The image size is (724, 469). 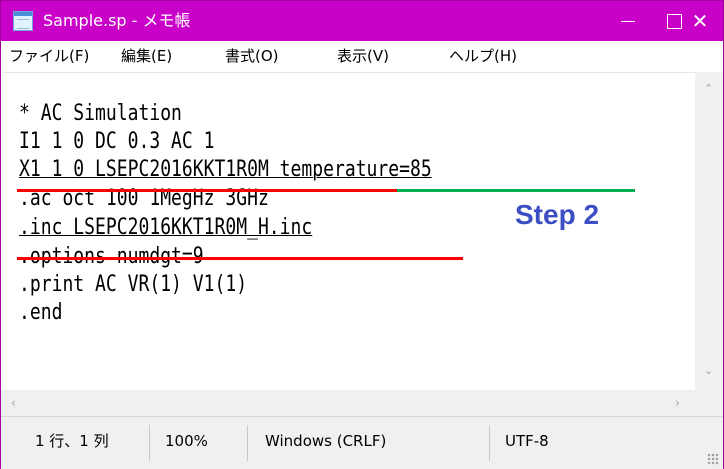 I want to click on menu-view: 表示(V), so click(x=363, y=56).